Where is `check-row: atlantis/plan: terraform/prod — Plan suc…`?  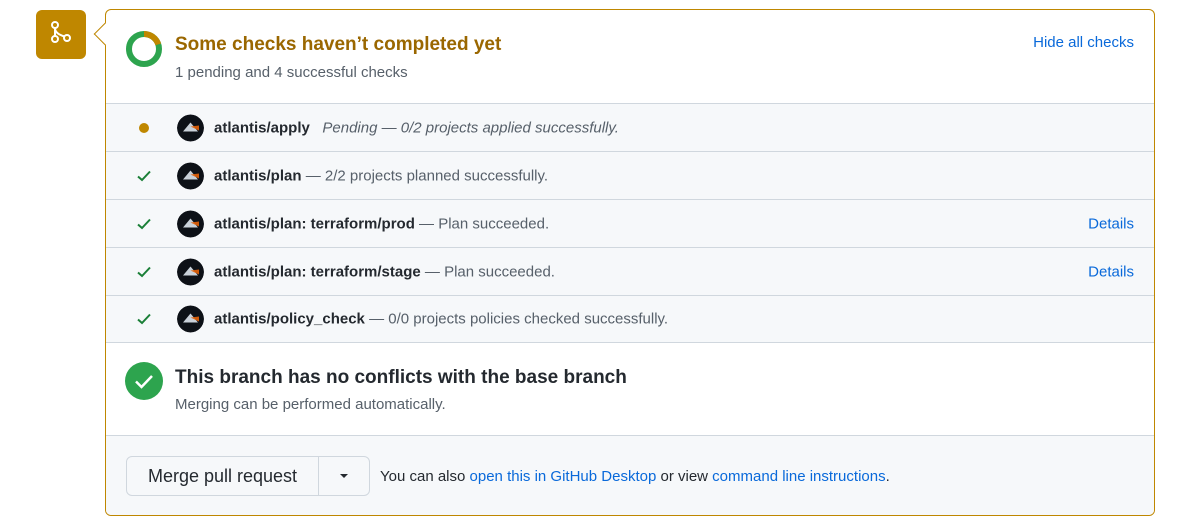
check-row: atlantis/plan: terraform/prod — Plan suc… is located at coordinates (630, 223).